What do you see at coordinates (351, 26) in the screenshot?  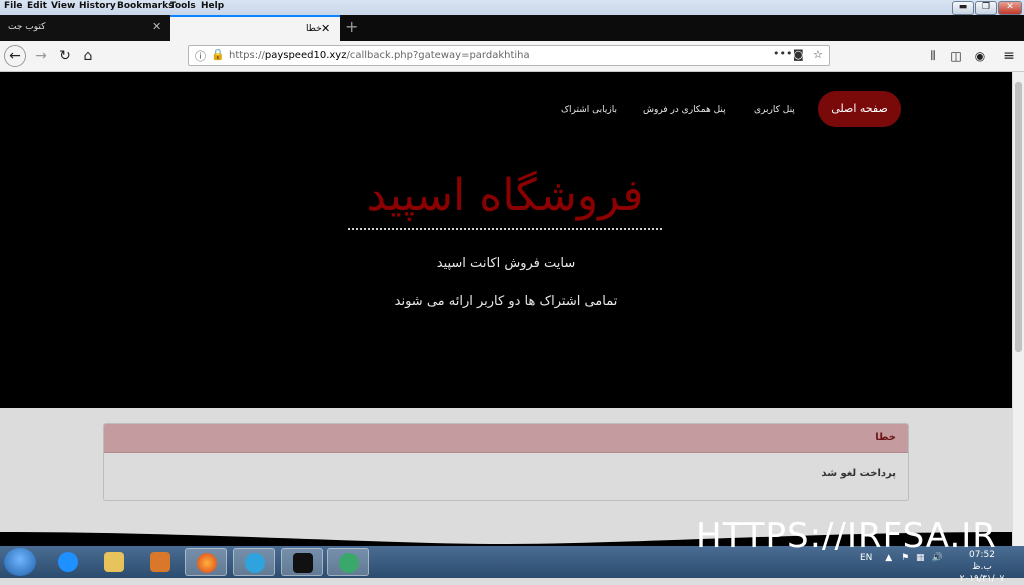 I see `new-tab-button: +` at bounding box center [351, 26].